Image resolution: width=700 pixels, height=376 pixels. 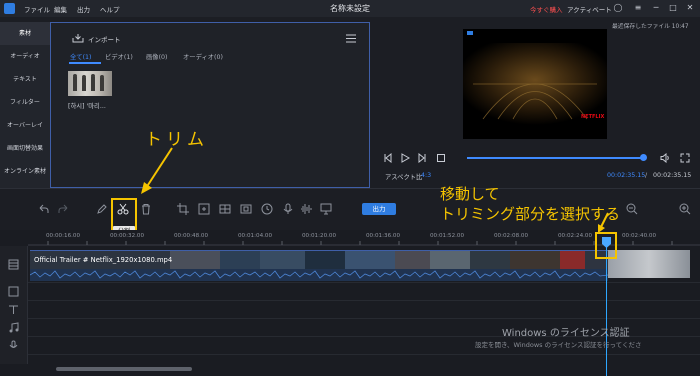 What do you see at coordinates (267, 209) in the screenshot?
I see `duration-icon` at bounding box center [267, 209].